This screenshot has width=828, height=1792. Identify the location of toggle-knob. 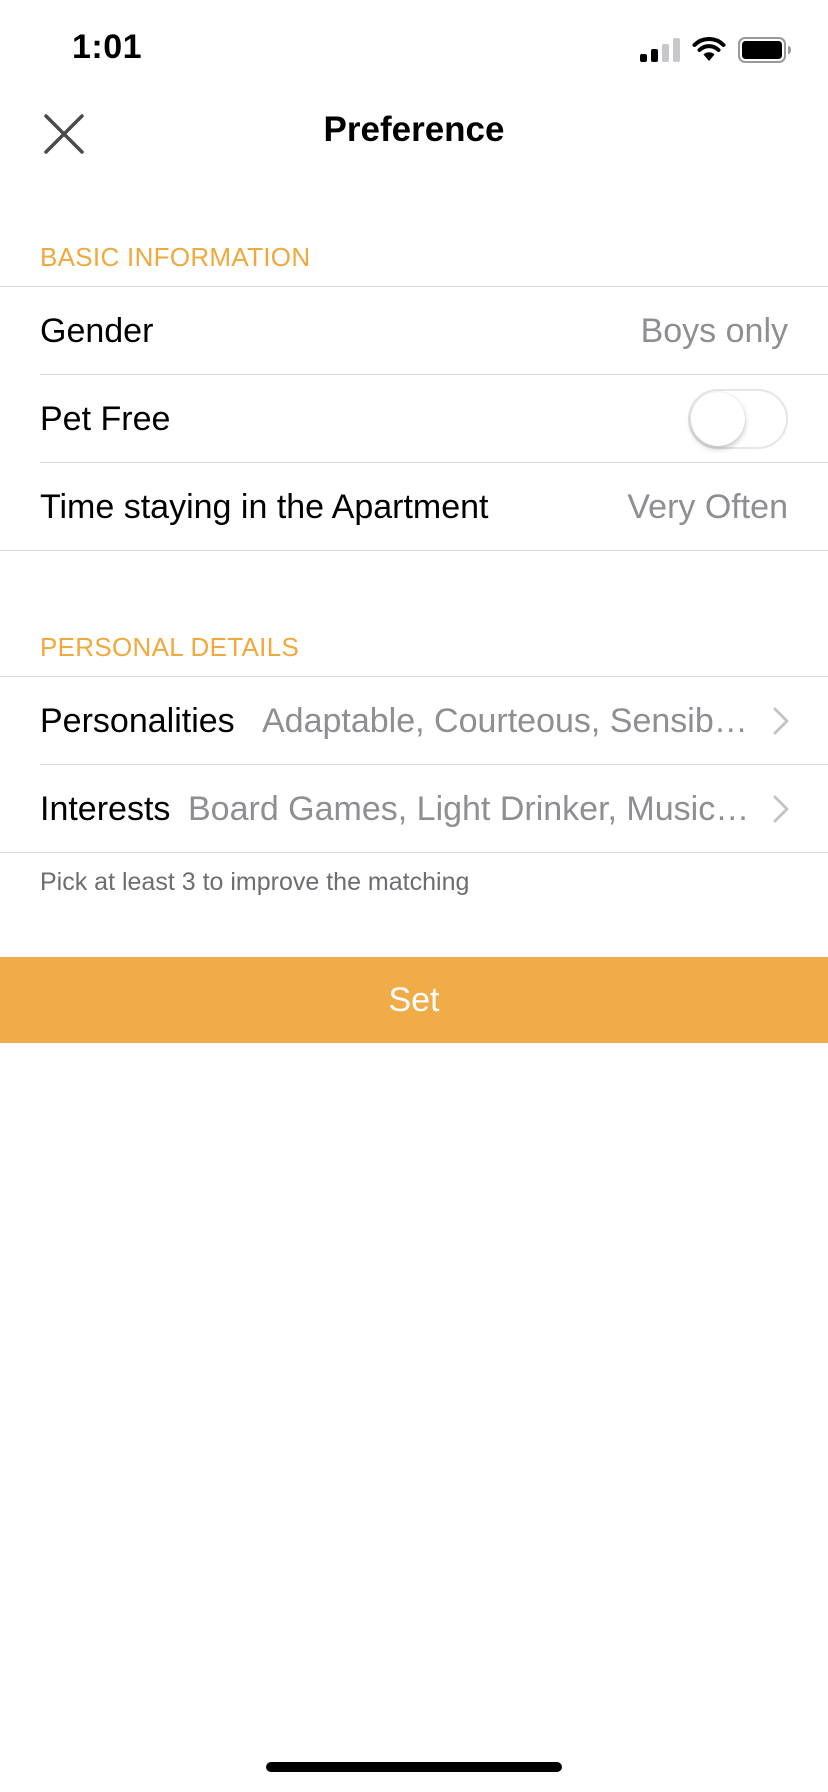
(718, 419).